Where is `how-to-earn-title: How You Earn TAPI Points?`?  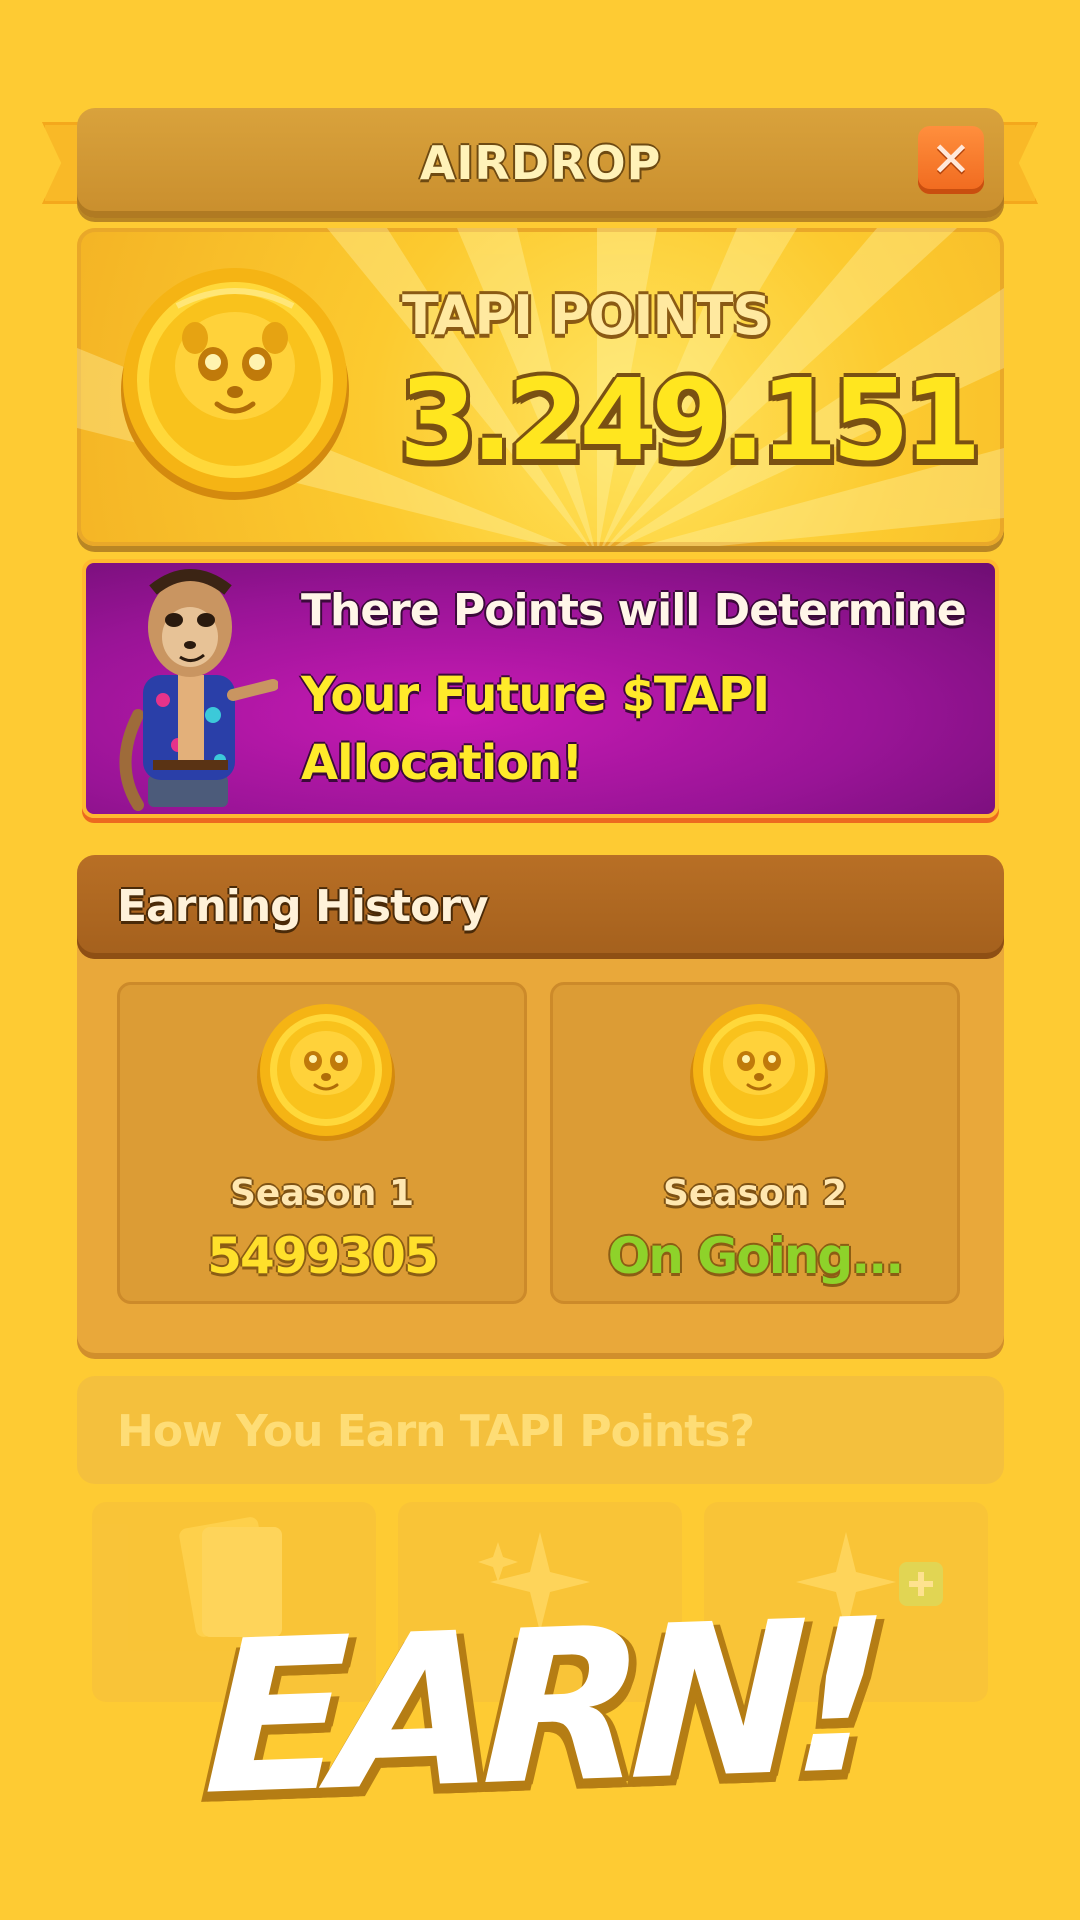
how-to-earn-title: How You Earn TAPI Points? is located at coordinates (436, 1431).